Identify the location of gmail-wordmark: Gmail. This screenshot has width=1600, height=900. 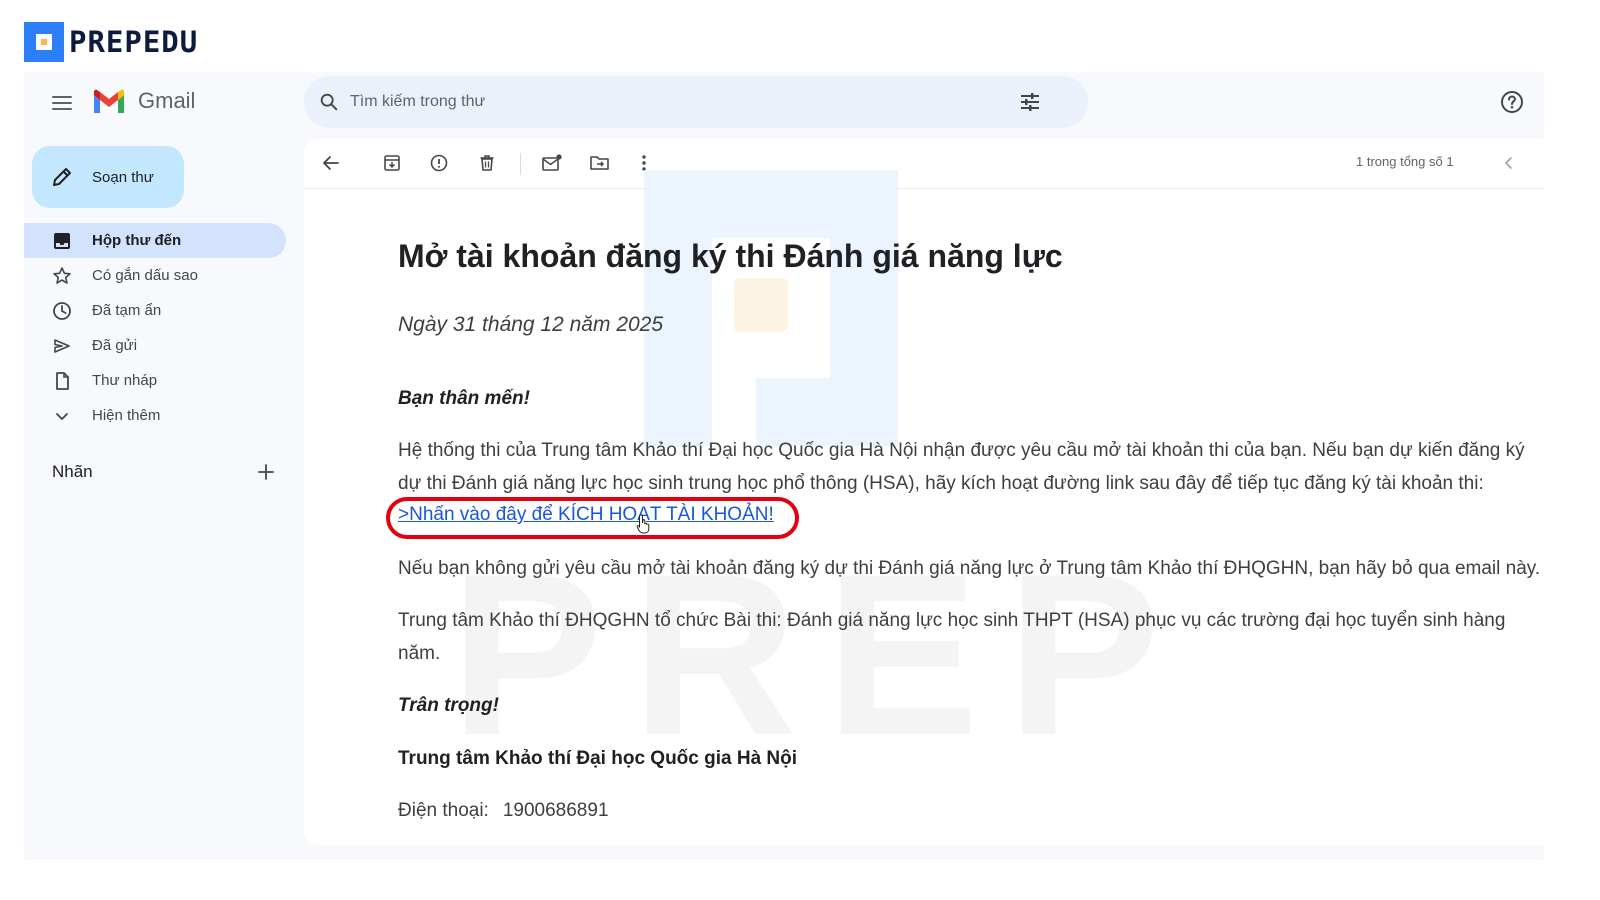
(167, 100).